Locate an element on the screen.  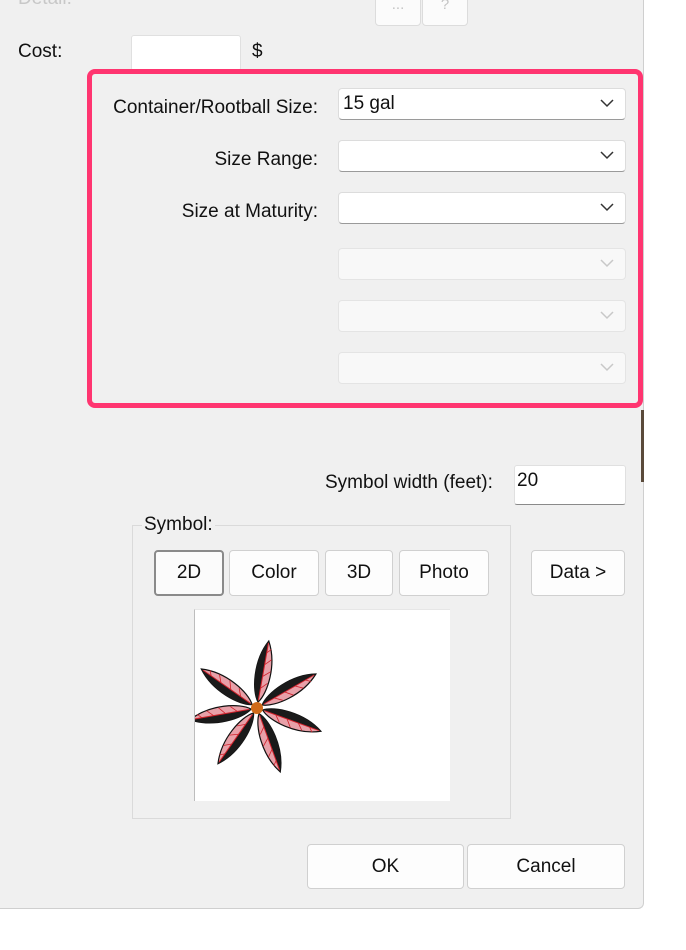
tab-2d: 2D is located at coordinates (189, 573).